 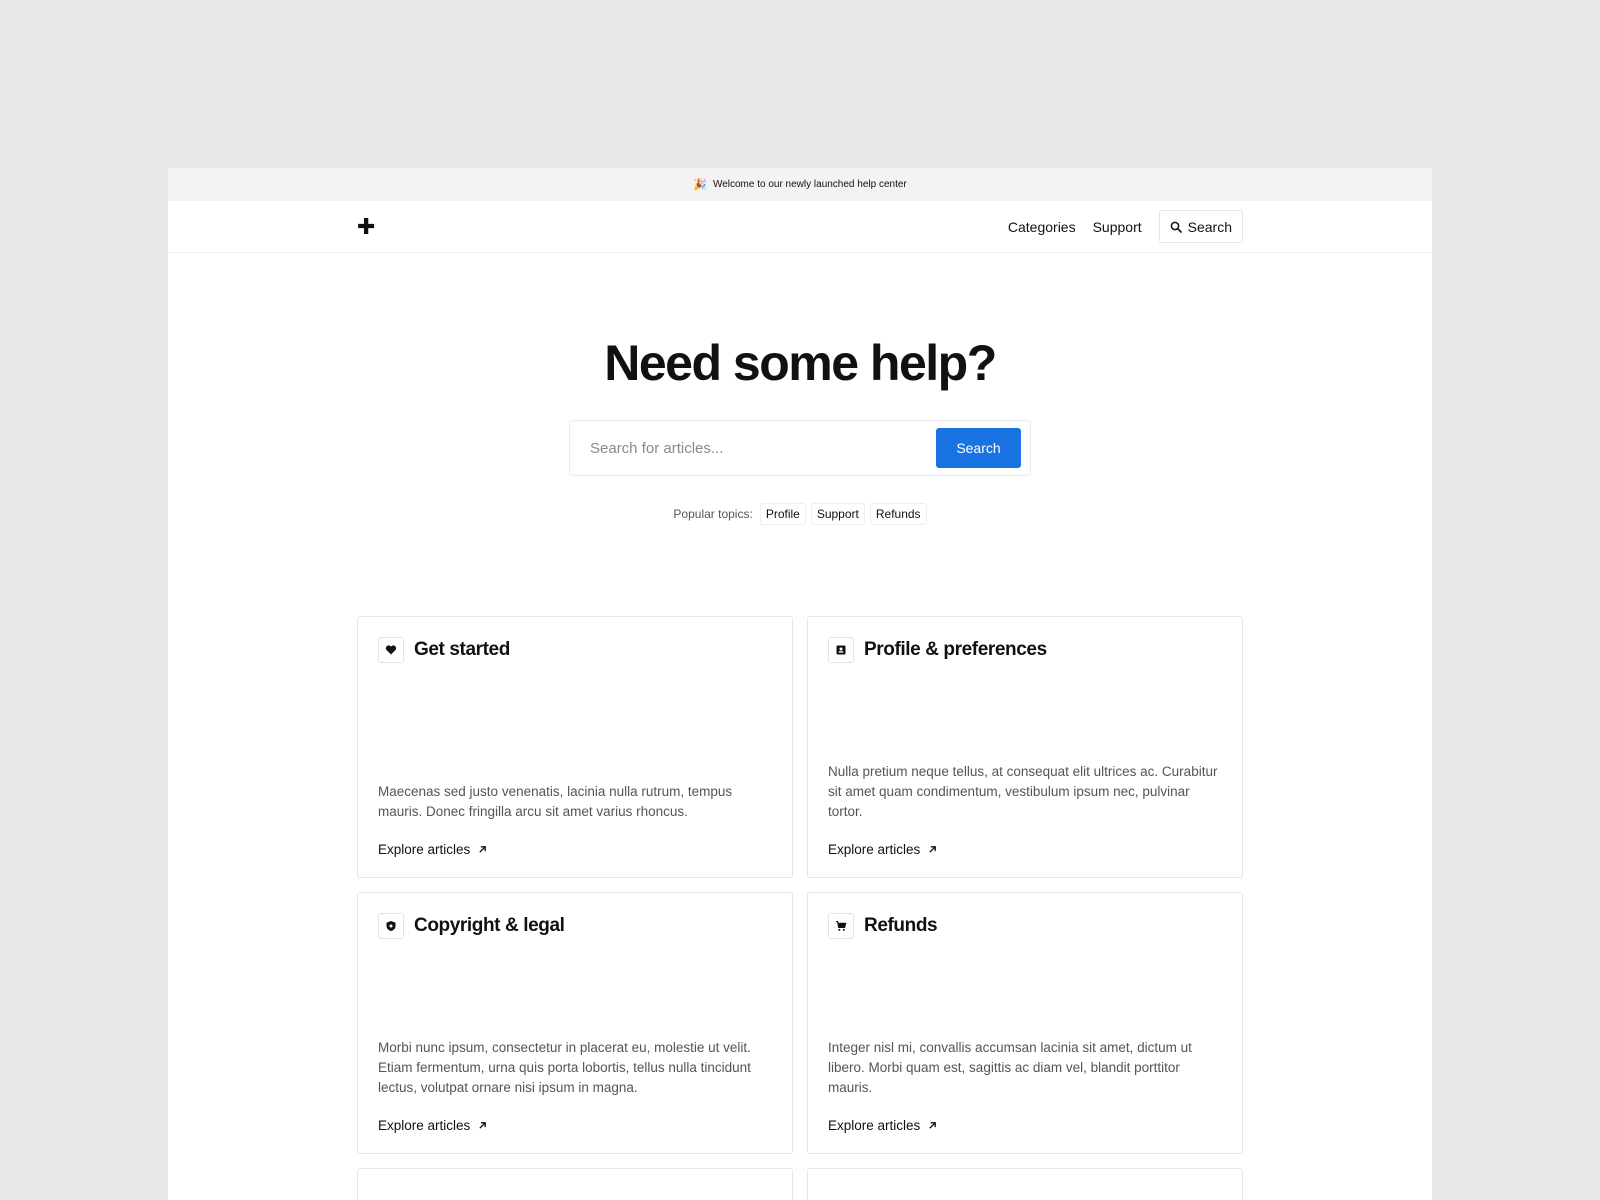 What do you see at coordinates (1209, 226) in the screenshot?
I see `nav-search-label: Search` at bounding box center [1209, 226].